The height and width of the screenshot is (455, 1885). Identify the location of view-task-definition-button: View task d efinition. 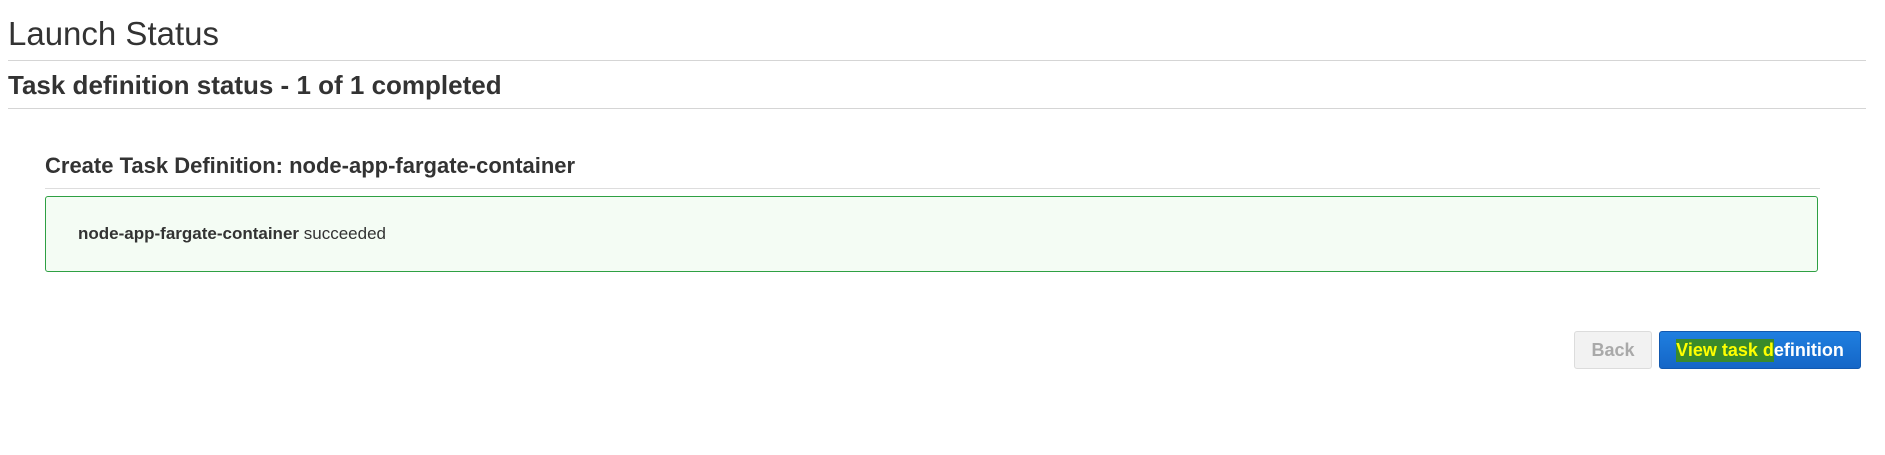
(1760, 350).